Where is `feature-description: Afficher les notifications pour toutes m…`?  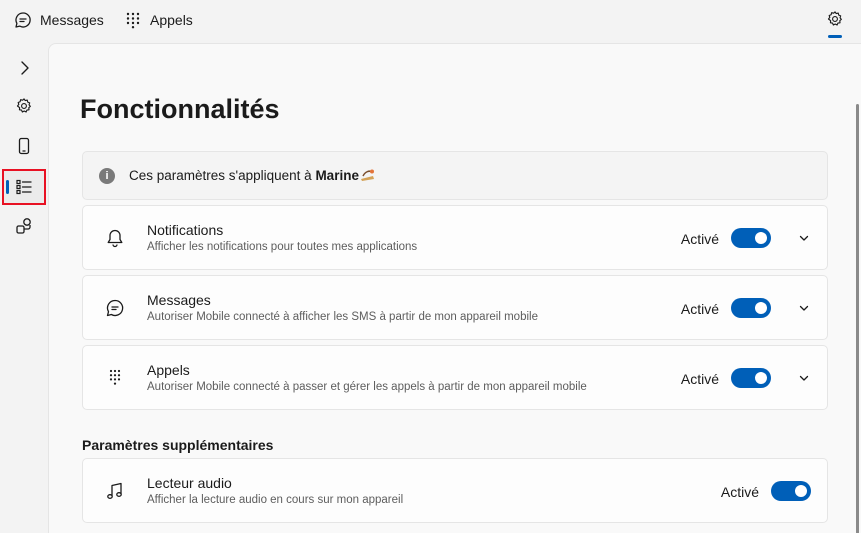
feature-description: Afficher les notifications pour toutes m… is located at coordinates (282, 247).